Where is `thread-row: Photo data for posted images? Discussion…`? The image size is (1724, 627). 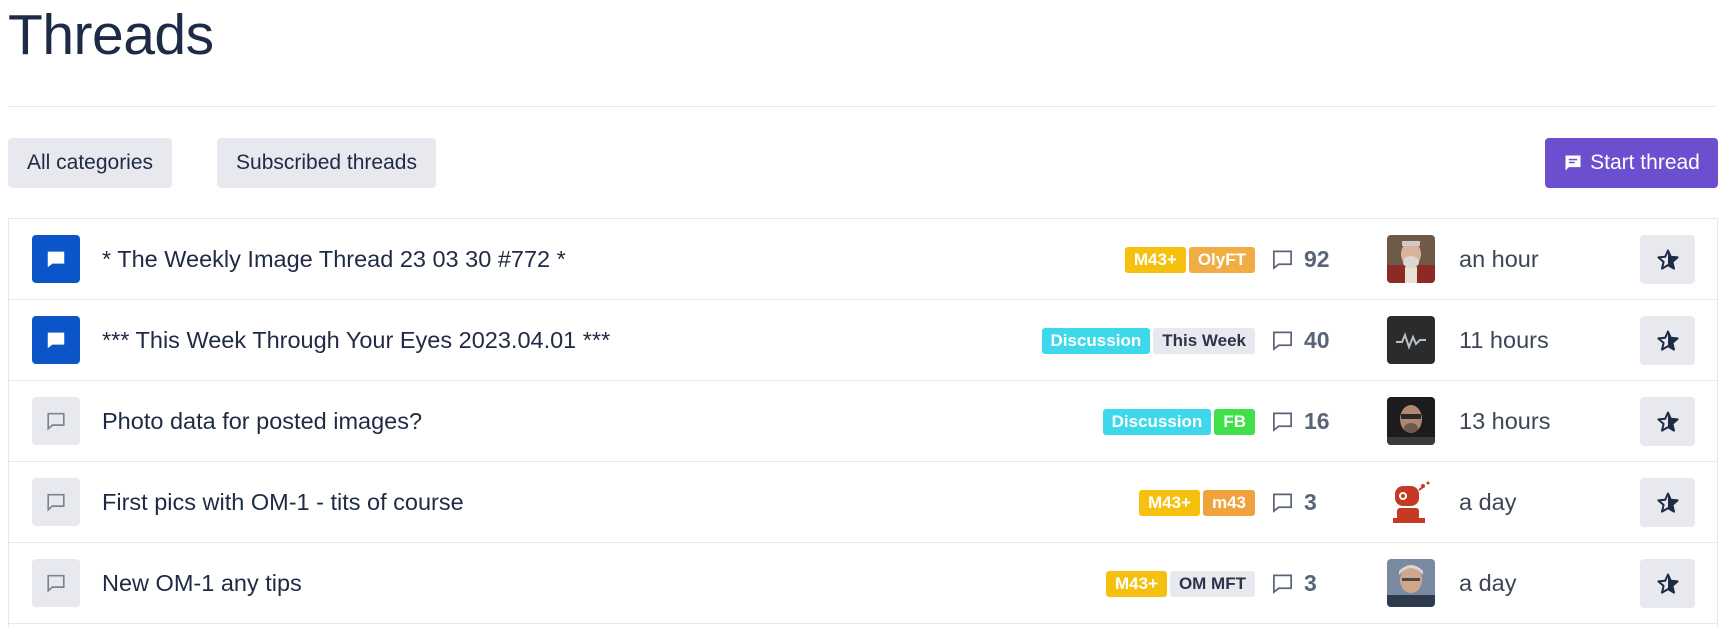 thread-row: Photo data for posted images? Discussion… is located at coordinates (863, 421).